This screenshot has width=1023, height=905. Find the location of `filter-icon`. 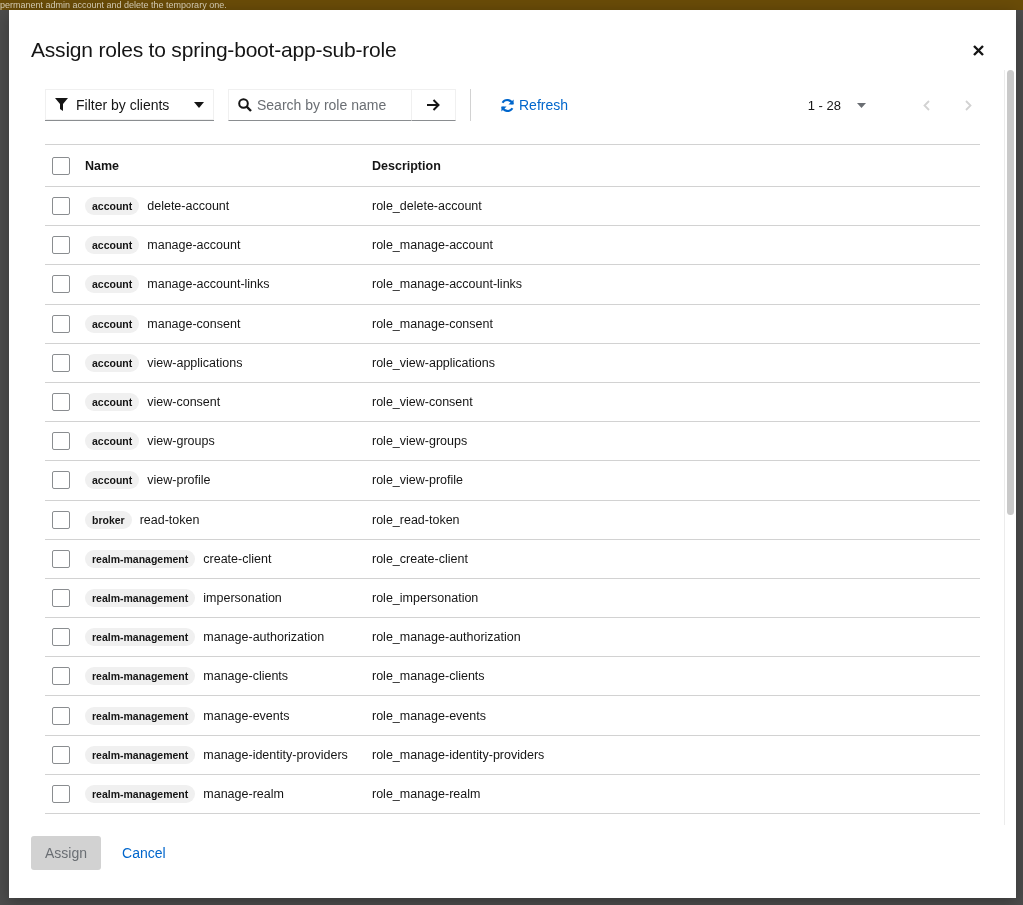

filter-icon is located at coordinates (61, 104).